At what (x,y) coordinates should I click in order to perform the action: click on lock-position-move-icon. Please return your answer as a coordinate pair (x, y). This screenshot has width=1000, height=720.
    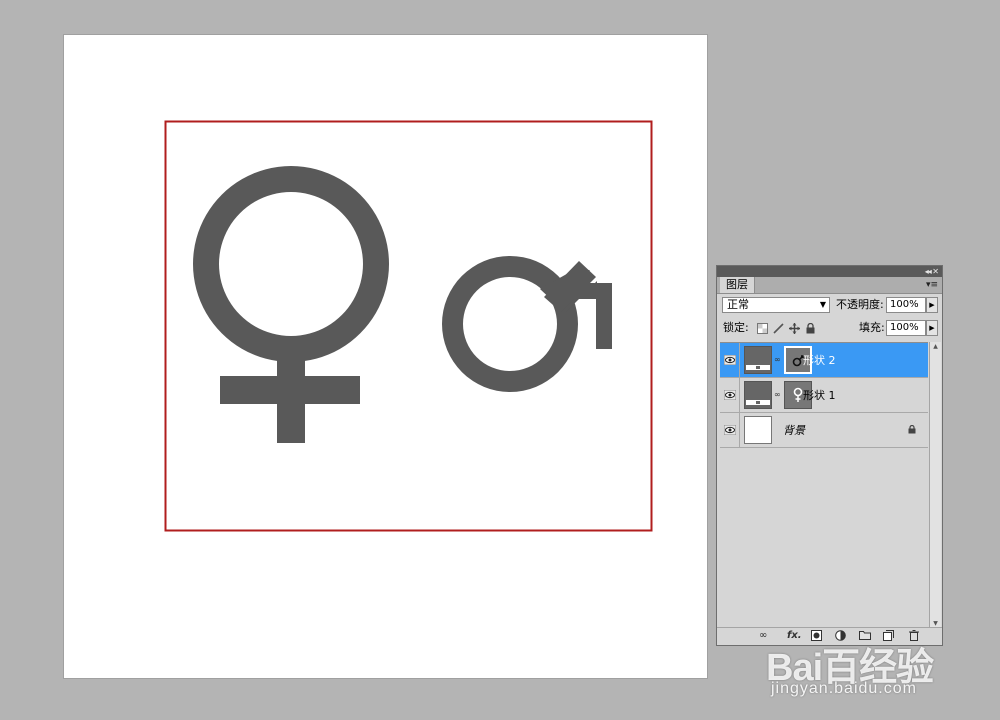
    Looking at the image, I should click on (794, 328).